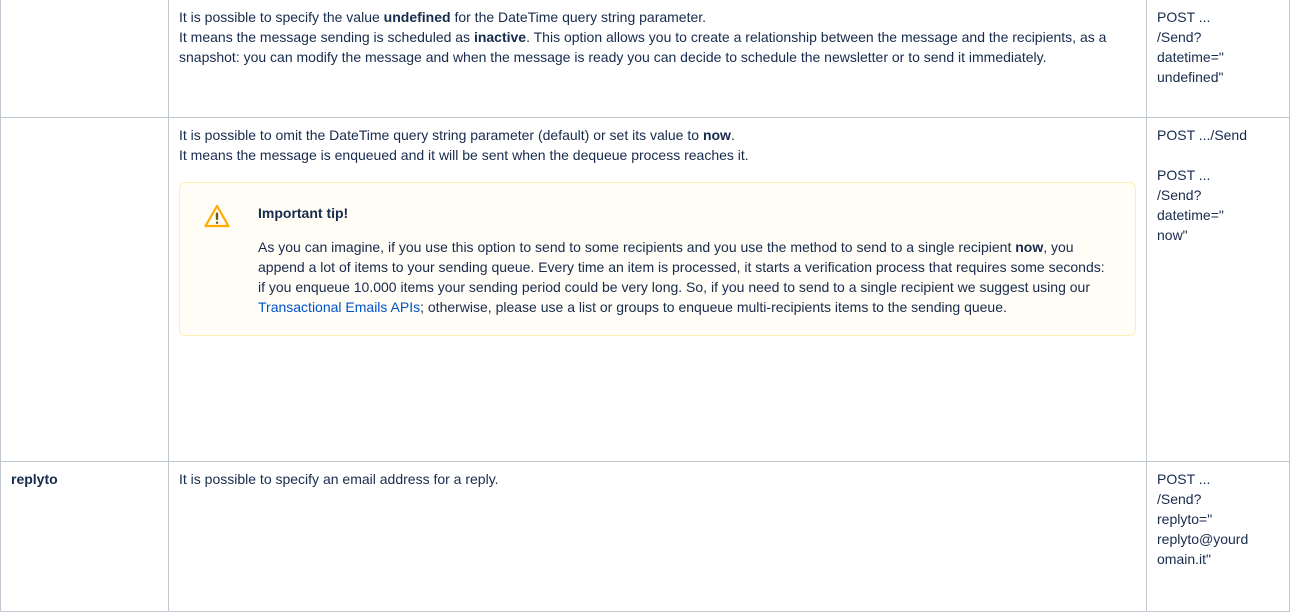 This screenshot has height=612, width=1304. What do you see at coordinates (417, 17) in the screenshot?
I see `bold-value-undefined: undefined` at bounding box center [417, 17].